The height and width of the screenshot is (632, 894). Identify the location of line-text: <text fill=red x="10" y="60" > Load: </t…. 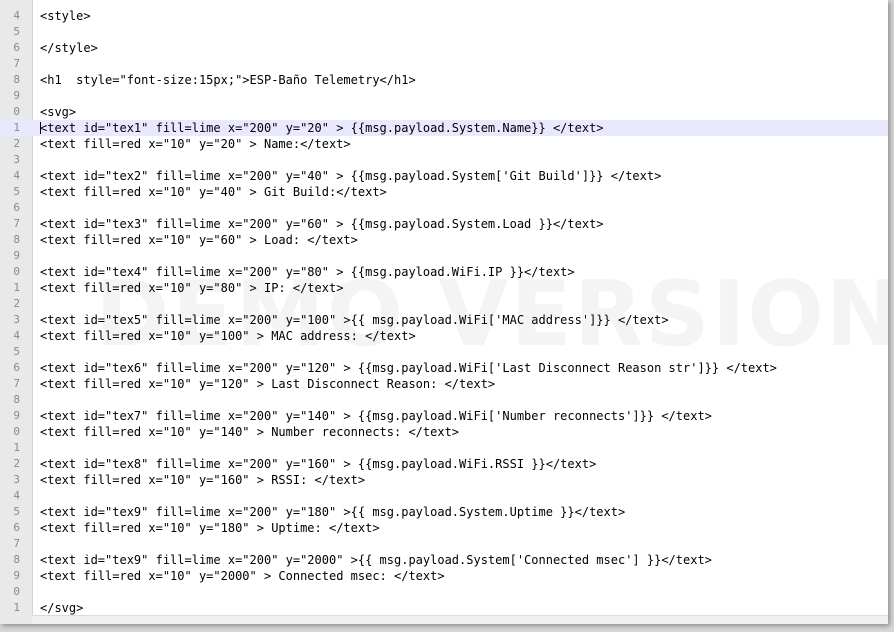
(199, 240).